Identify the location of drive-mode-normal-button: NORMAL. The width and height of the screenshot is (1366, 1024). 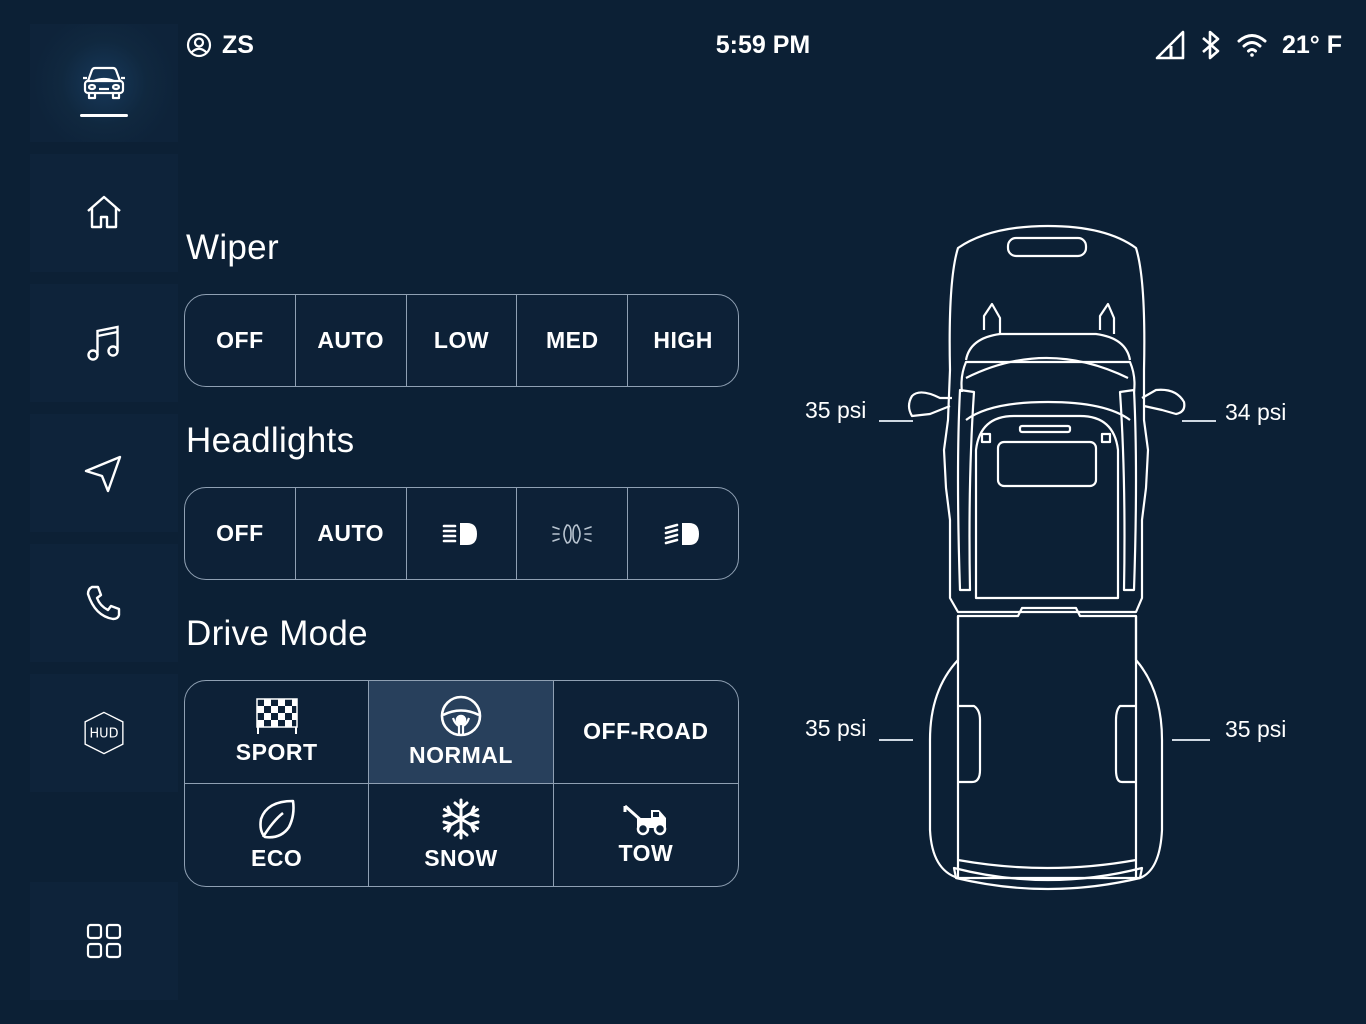
(461, 732).